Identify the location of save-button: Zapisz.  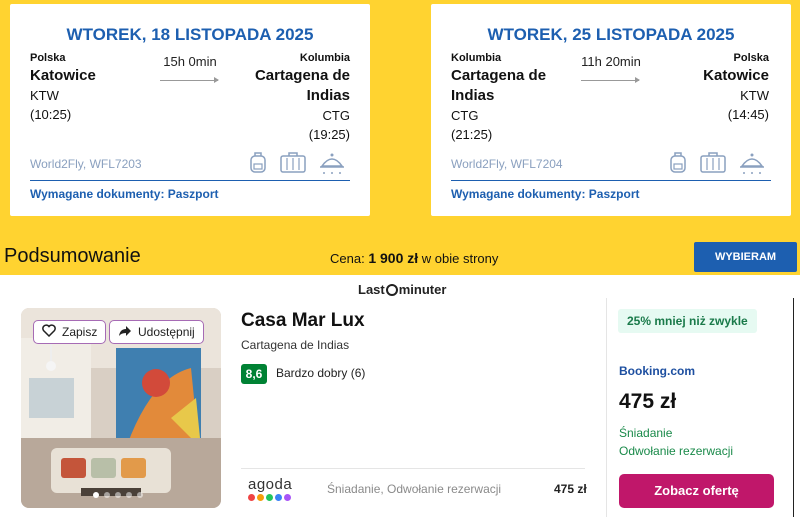
(70, 332).